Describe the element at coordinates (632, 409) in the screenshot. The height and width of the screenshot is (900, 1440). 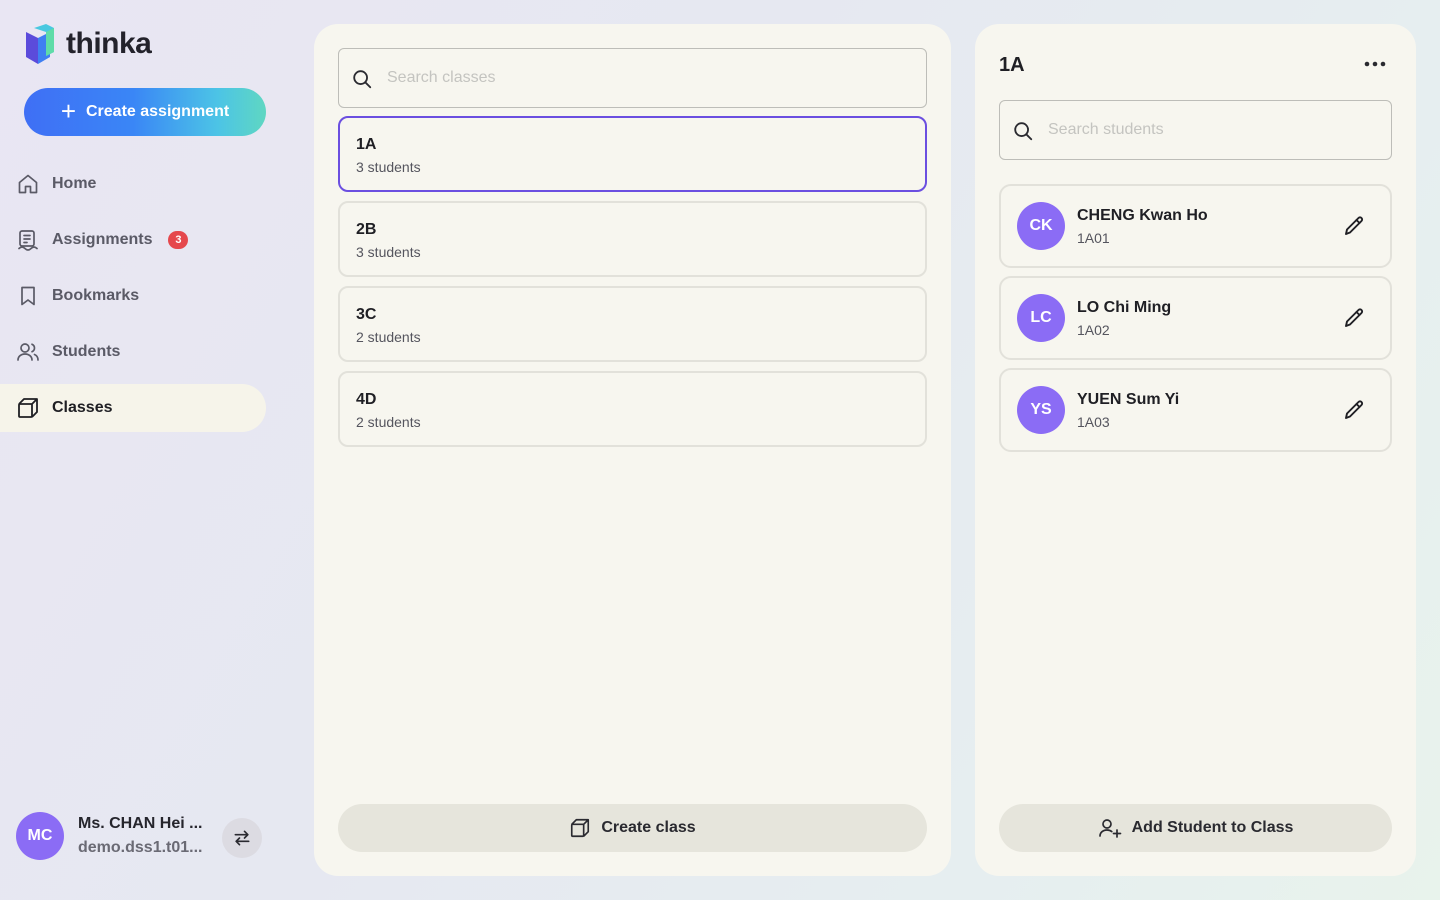
I see `class-item-4d: 4D 2 students` at that location.